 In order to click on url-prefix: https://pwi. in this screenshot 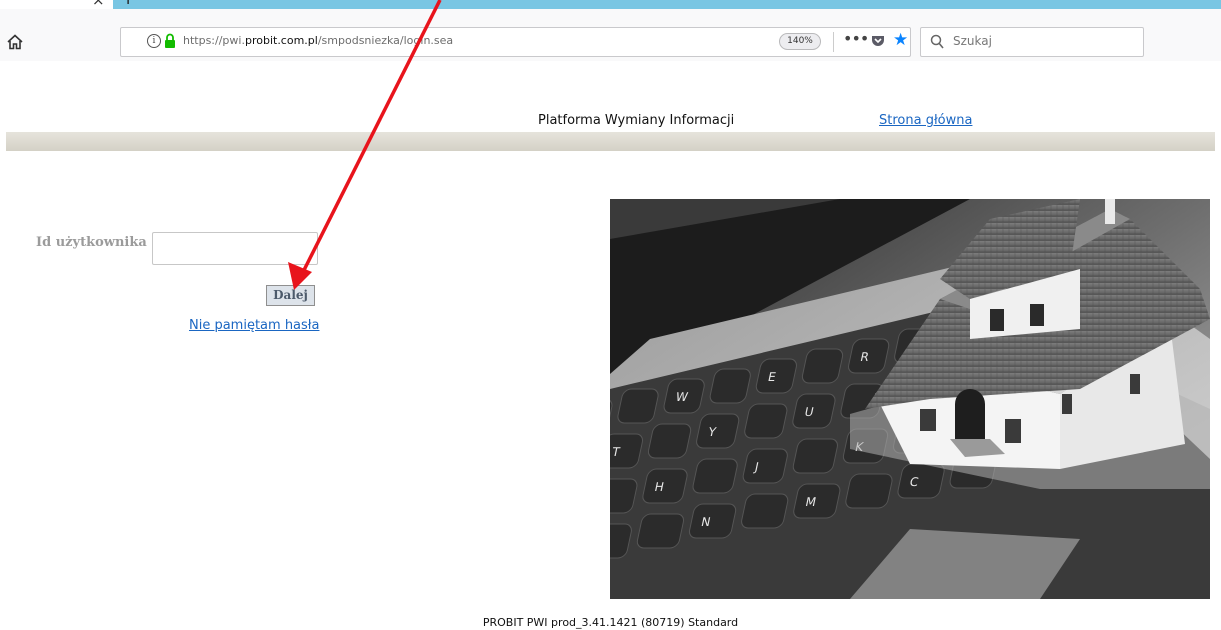, I will do `click(214, 40)`.